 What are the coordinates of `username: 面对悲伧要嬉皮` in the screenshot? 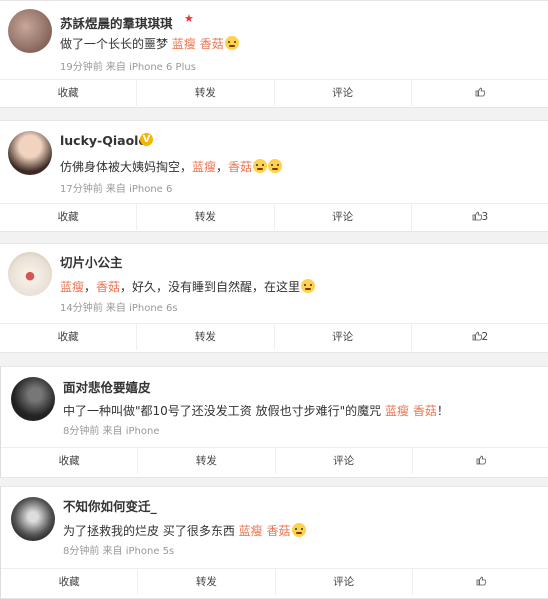 It's located at (107, 386).